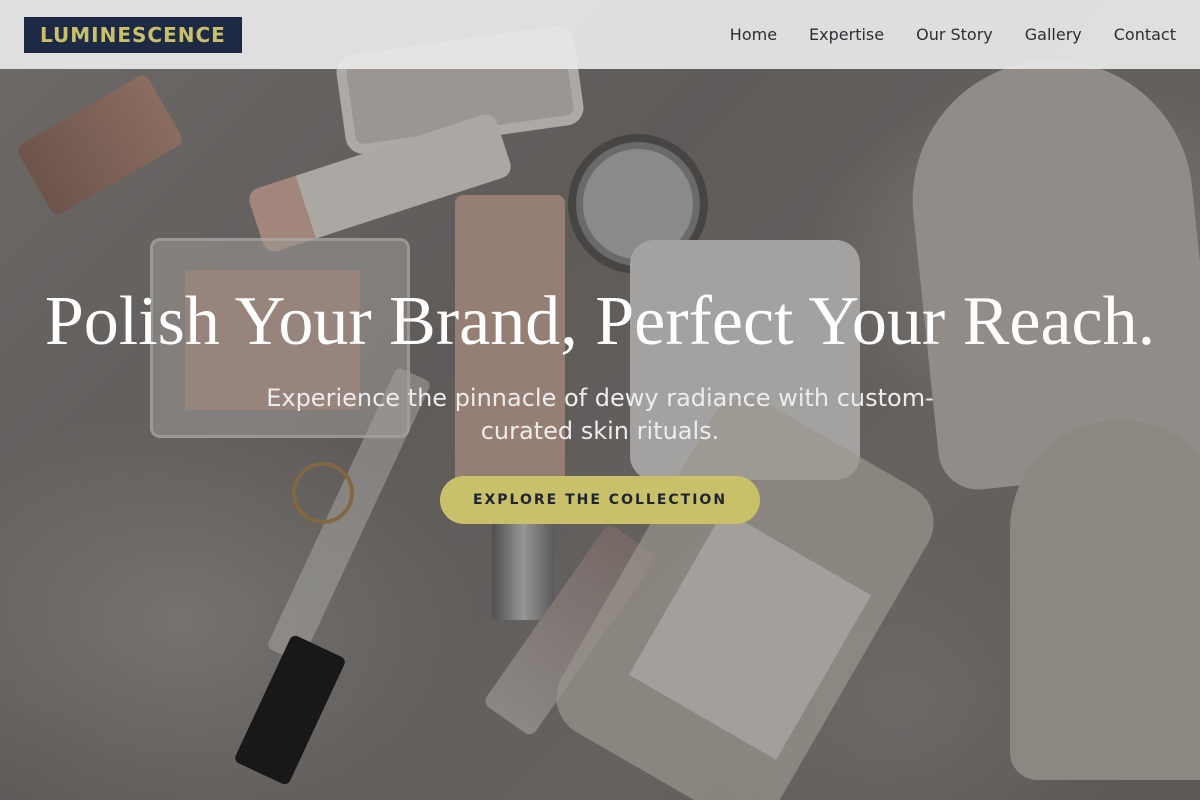  Describe the element at coordinates (1053, 34) in the screenshot. I see `nav-gallery: Gallery` at that location.